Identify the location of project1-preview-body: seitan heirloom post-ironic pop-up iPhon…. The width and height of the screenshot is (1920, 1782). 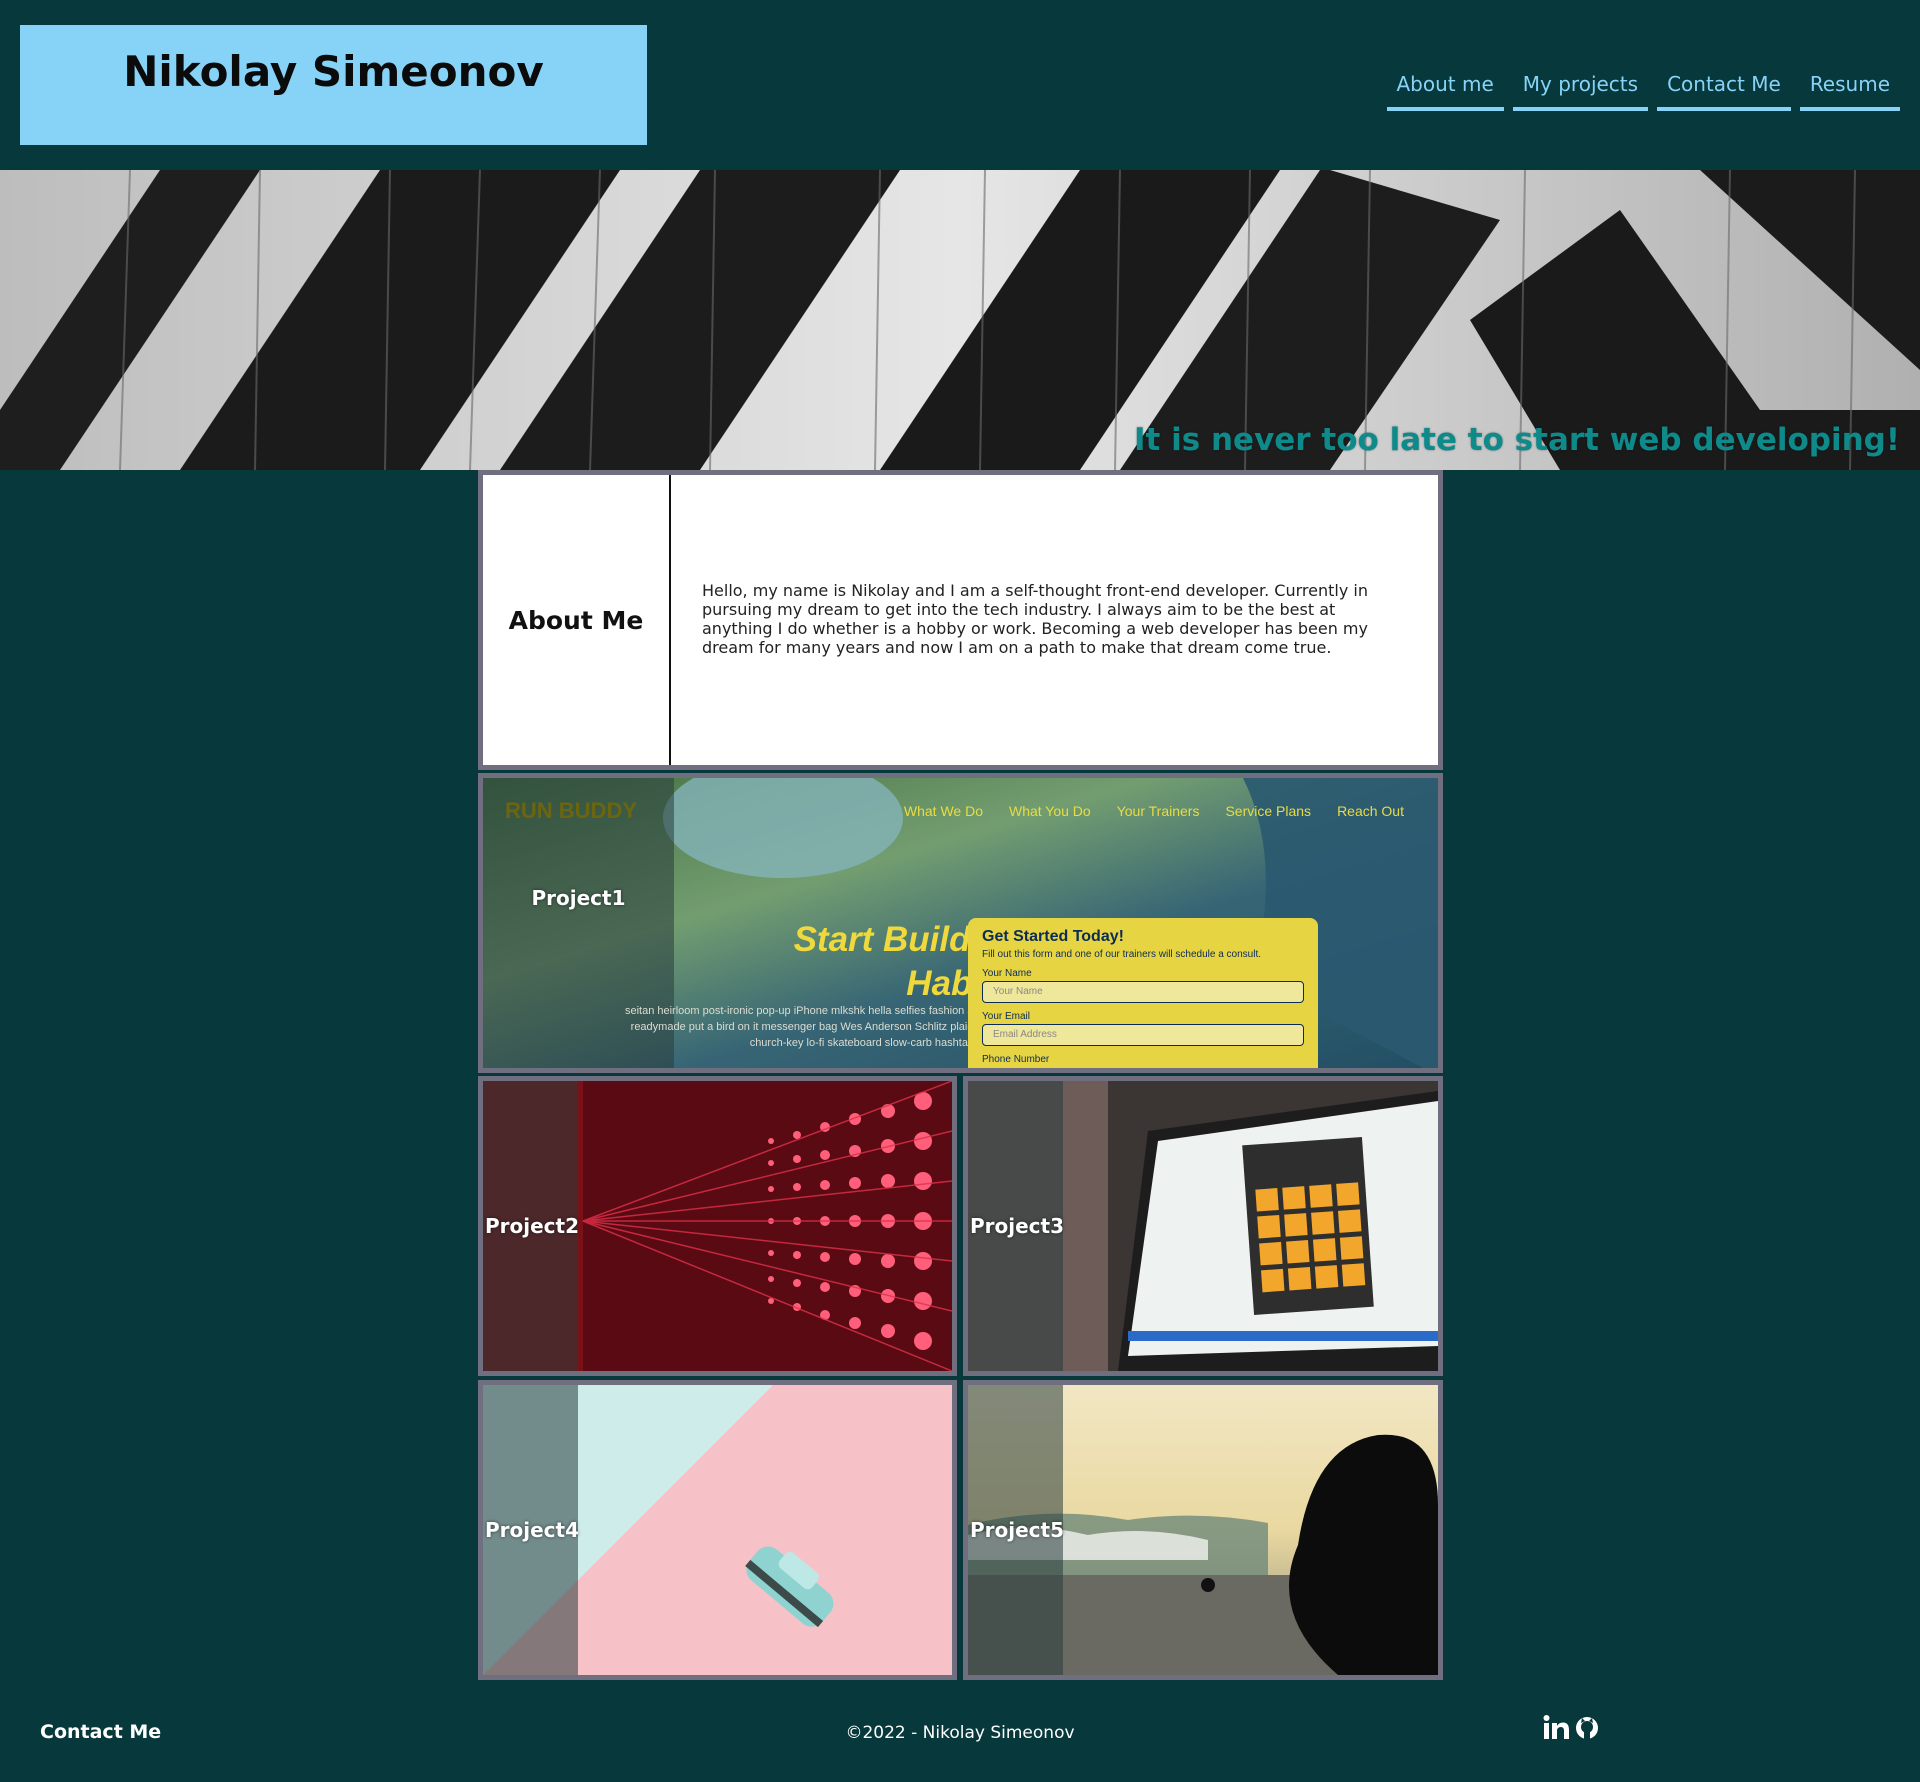
(823, 1027).